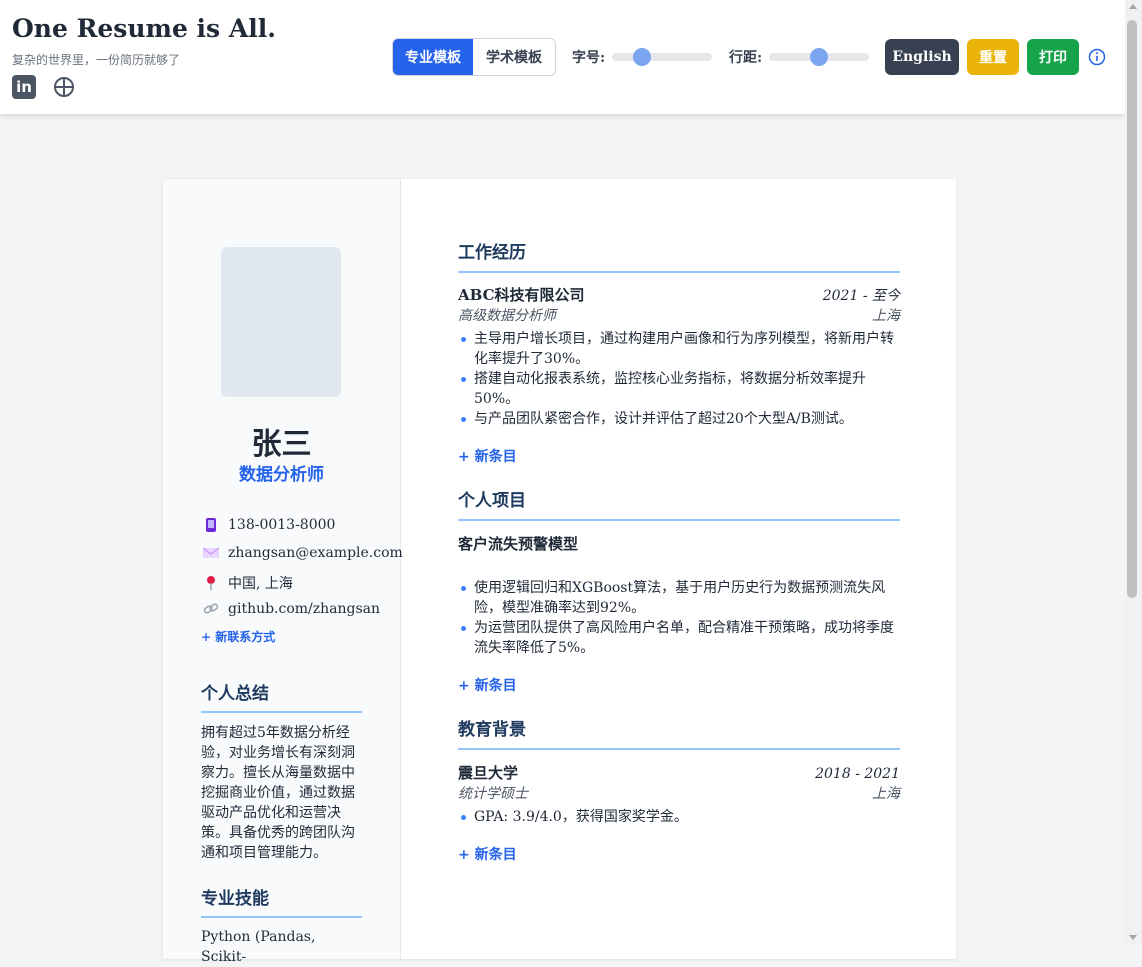 The width and height of the screenshot is (1142, 967). I want to click on list-item: 搭建自动化报表系统，监控核心业务指标，将数据分析效率提升 50%。, so click(679, 389).